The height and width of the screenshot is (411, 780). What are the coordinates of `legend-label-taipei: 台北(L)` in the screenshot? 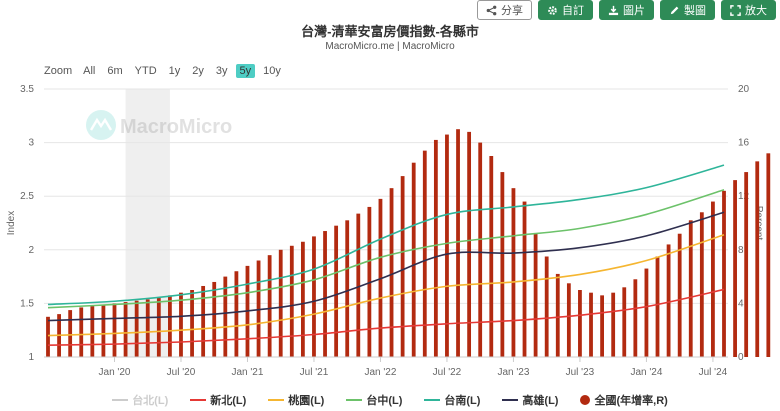 It's located at (150, 401).